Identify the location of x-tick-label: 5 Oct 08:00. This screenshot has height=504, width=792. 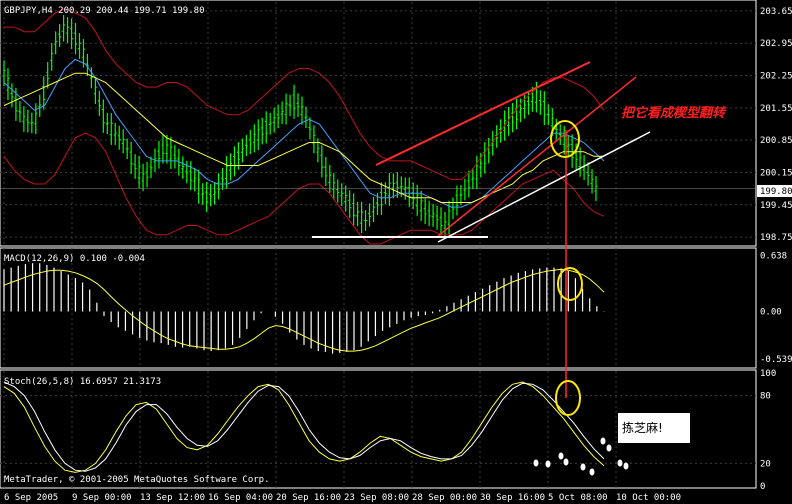
(578, 498).